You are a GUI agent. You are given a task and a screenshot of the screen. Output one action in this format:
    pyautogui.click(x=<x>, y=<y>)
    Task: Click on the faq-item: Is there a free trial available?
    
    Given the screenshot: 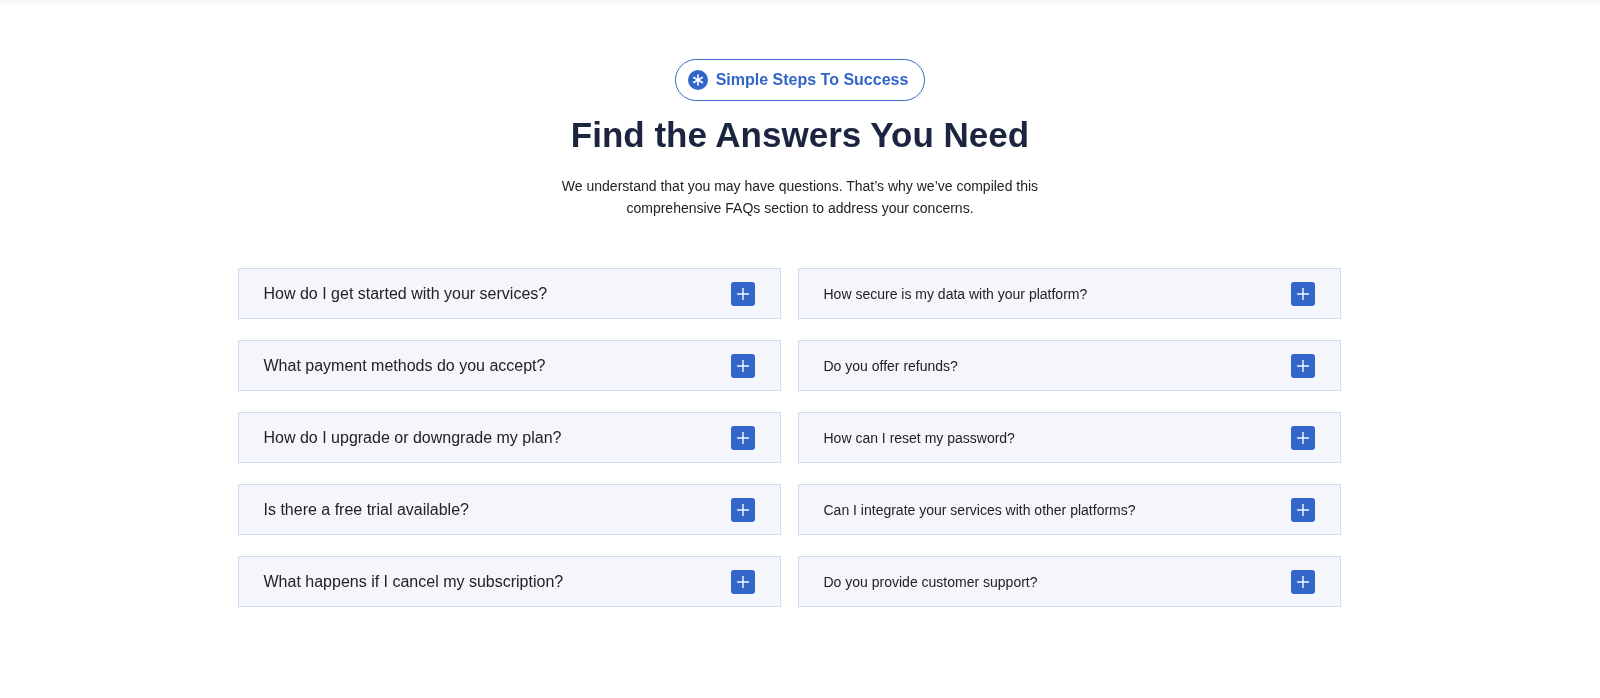 What is the action you would take?
    pyautogui.click(x=509, y=509)
    